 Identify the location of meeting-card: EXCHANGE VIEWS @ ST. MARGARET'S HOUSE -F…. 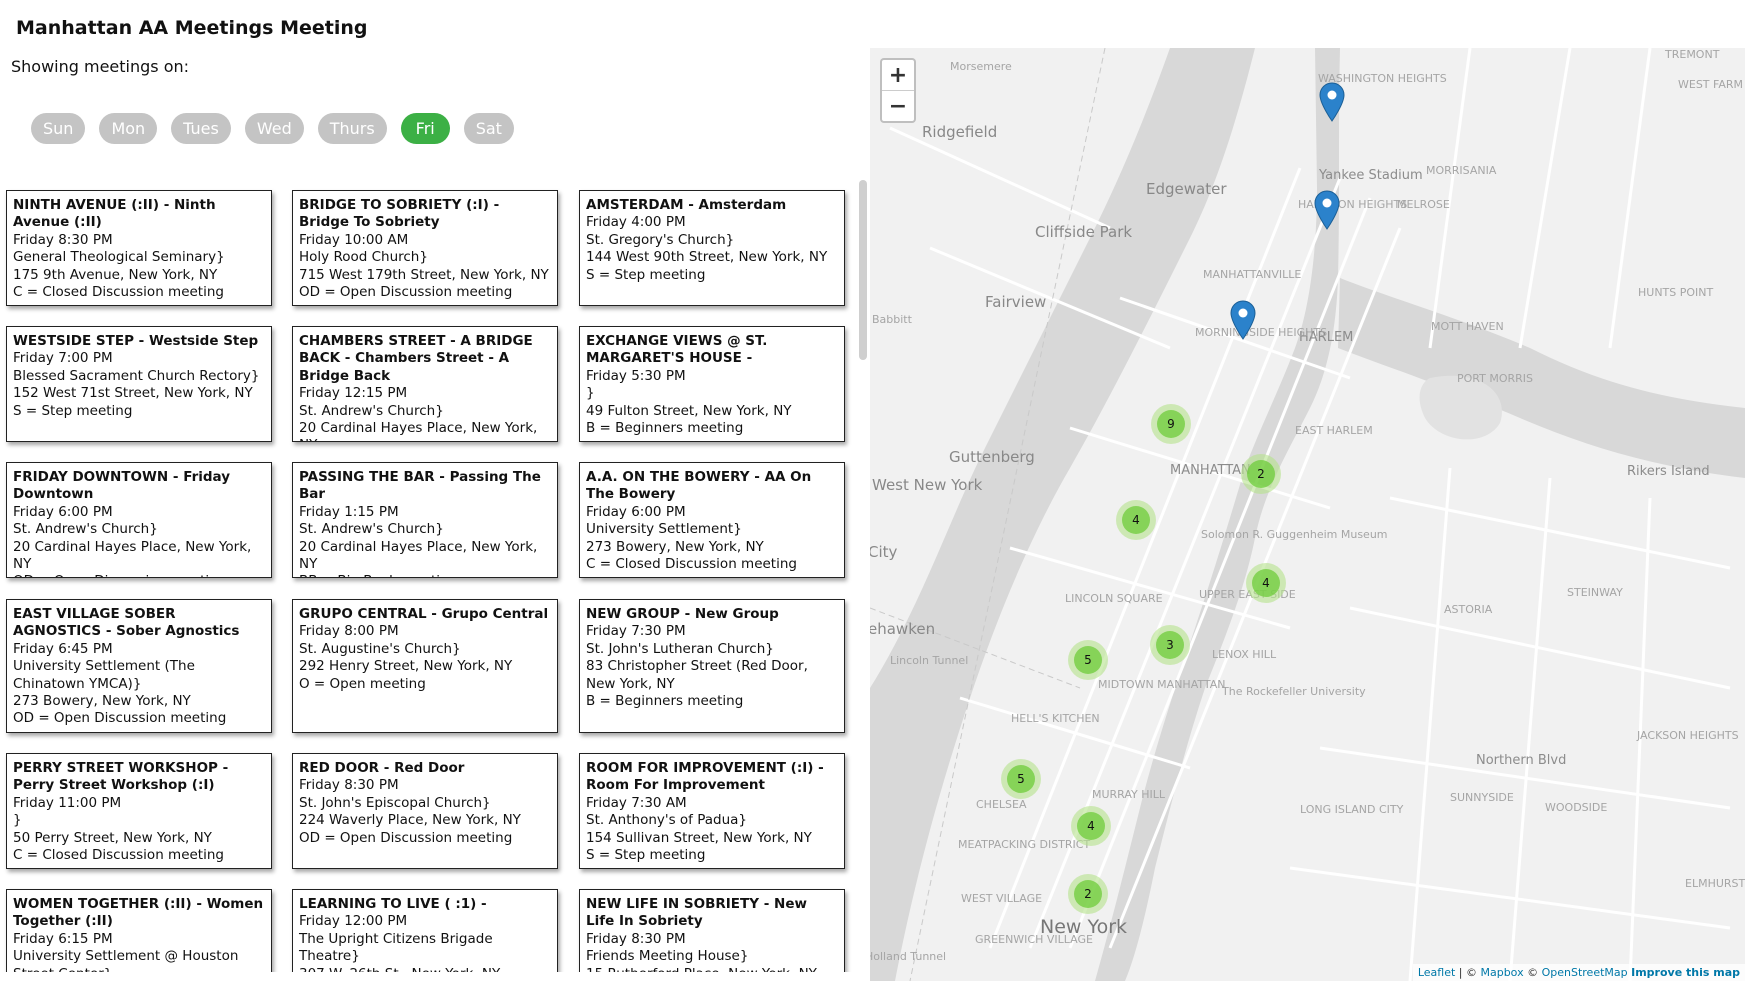
(712, 384).